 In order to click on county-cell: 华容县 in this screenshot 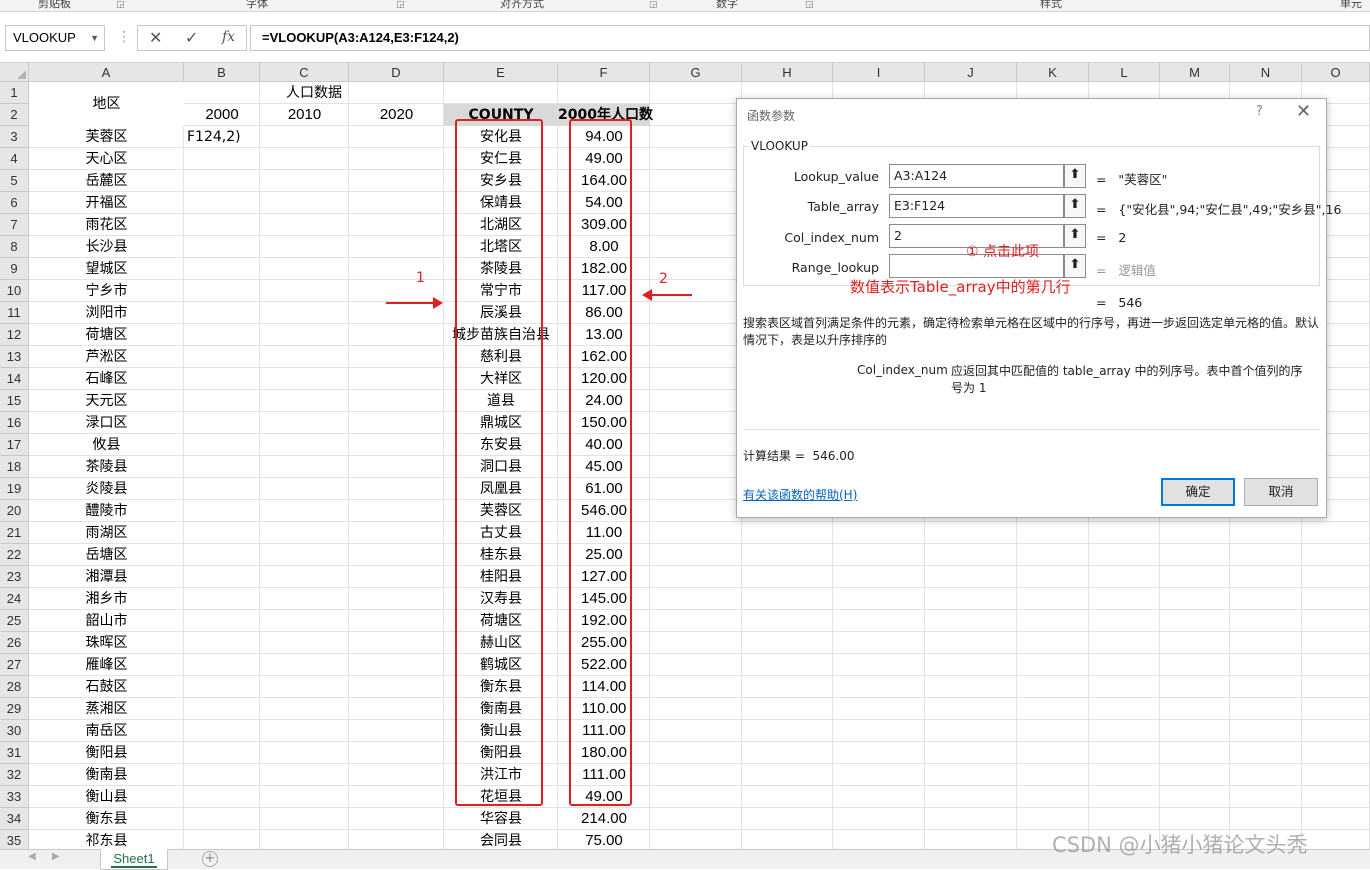, I will do `click(501, 819)`.